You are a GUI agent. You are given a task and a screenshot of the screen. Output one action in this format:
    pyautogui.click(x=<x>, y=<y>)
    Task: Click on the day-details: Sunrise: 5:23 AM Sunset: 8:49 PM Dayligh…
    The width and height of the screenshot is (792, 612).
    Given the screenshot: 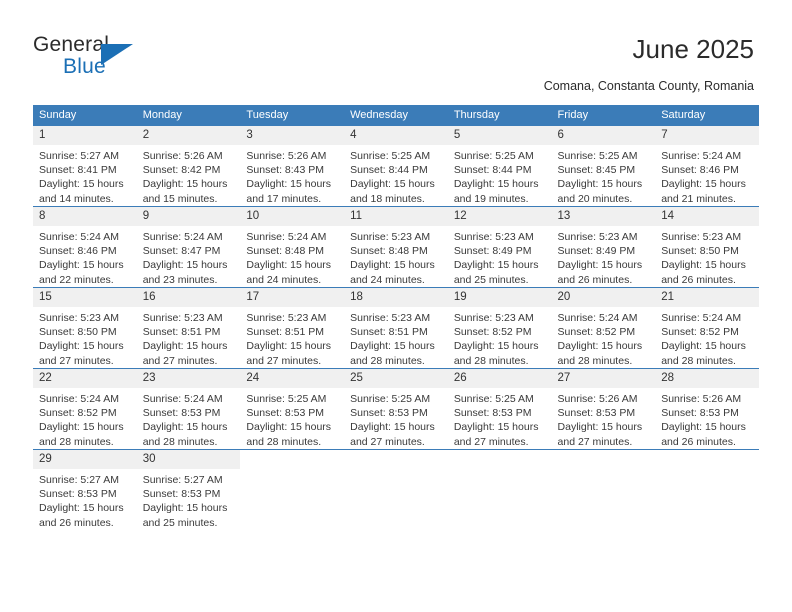 What is the action you would take?
    pyautogui.click(x=500, y=256)
    